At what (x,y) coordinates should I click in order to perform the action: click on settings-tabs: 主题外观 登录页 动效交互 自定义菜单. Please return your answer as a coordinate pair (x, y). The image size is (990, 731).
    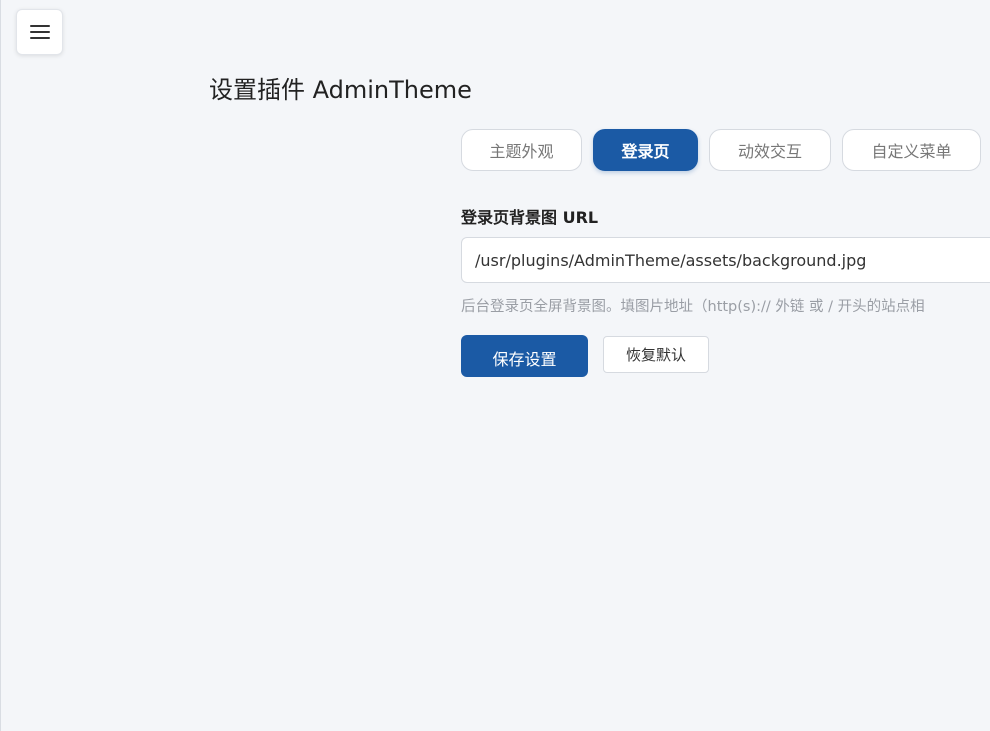
    Looking at the image, I should click on (721, 150).